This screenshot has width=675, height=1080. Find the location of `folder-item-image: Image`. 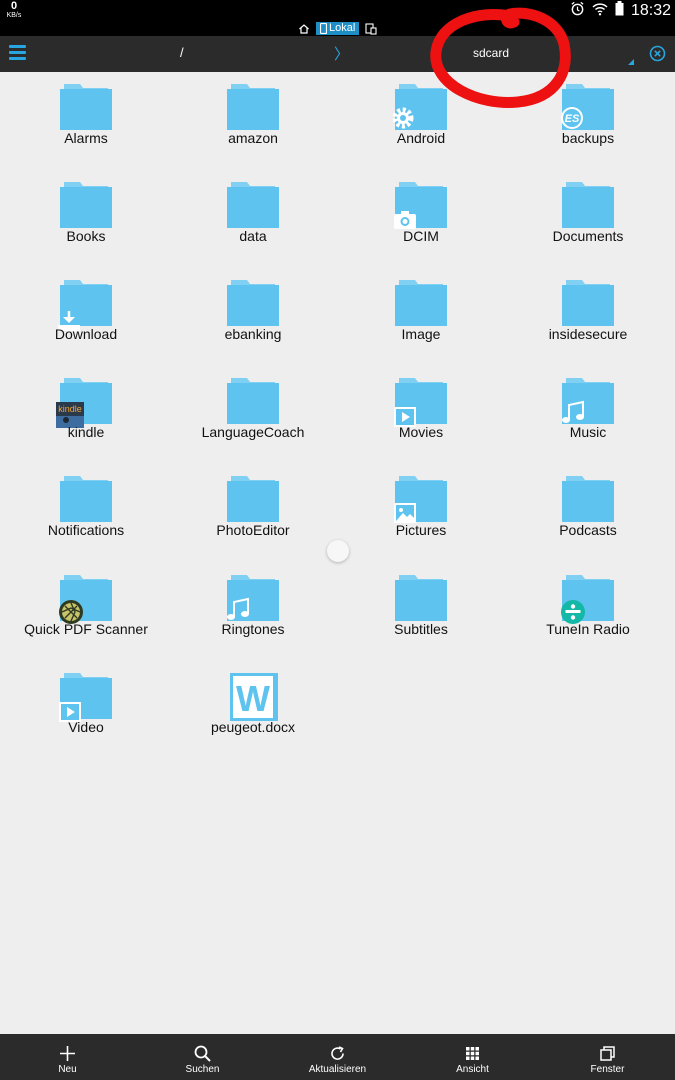

folder-item-image: Image is located at coordinates (421, 319).